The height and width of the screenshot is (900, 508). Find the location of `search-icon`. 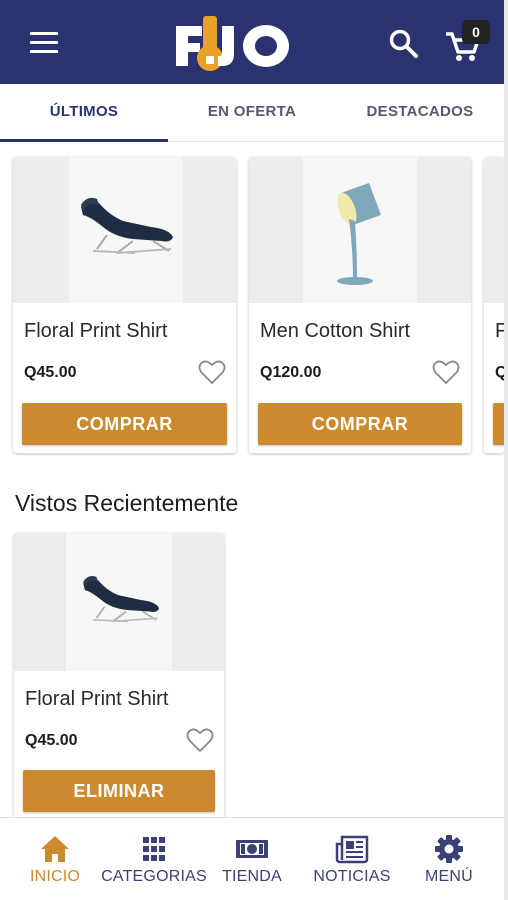

search-icon is located at coordinates (404, 44).